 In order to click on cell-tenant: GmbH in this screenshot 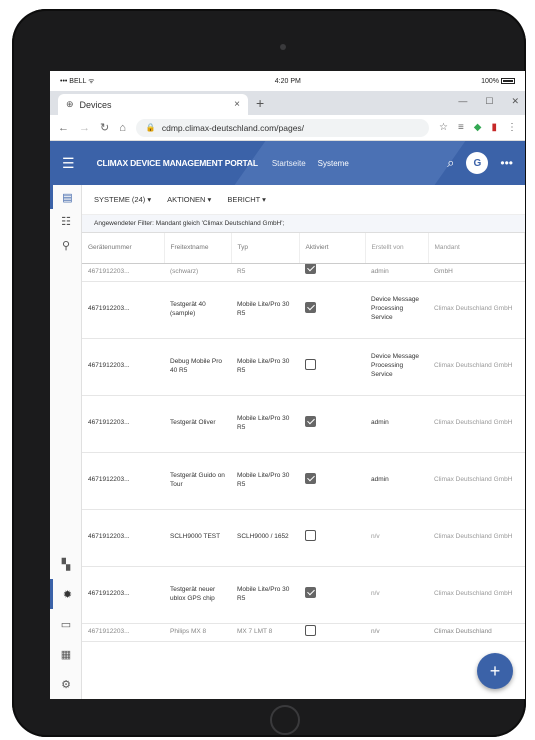, I will do `click(476, 272)`.